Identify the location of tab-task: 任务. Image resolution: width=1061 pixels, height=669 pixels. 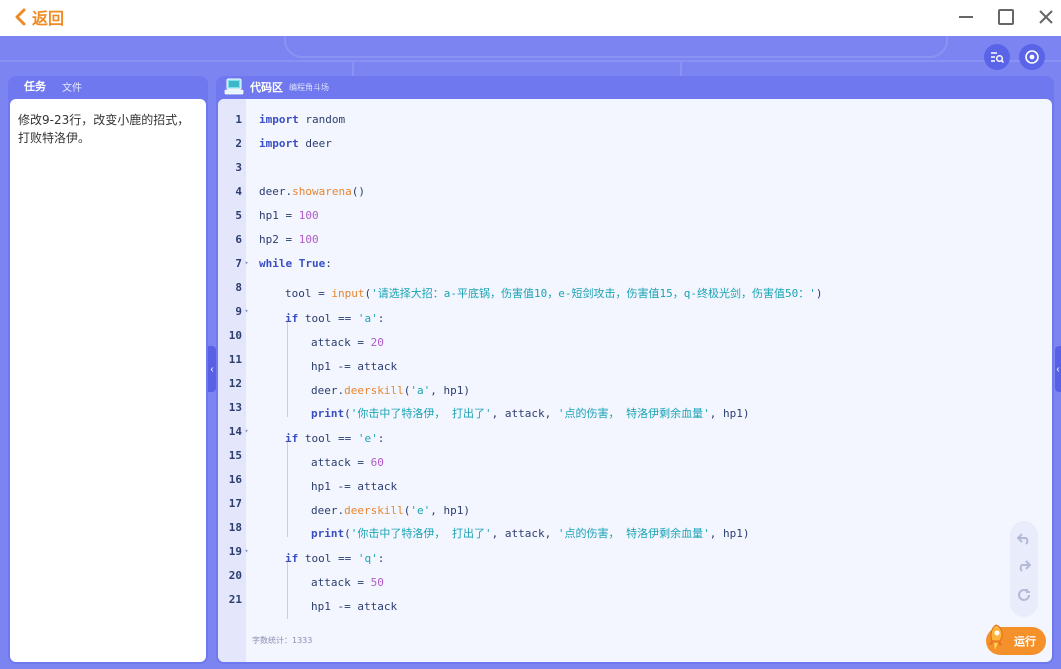
(35, 88).